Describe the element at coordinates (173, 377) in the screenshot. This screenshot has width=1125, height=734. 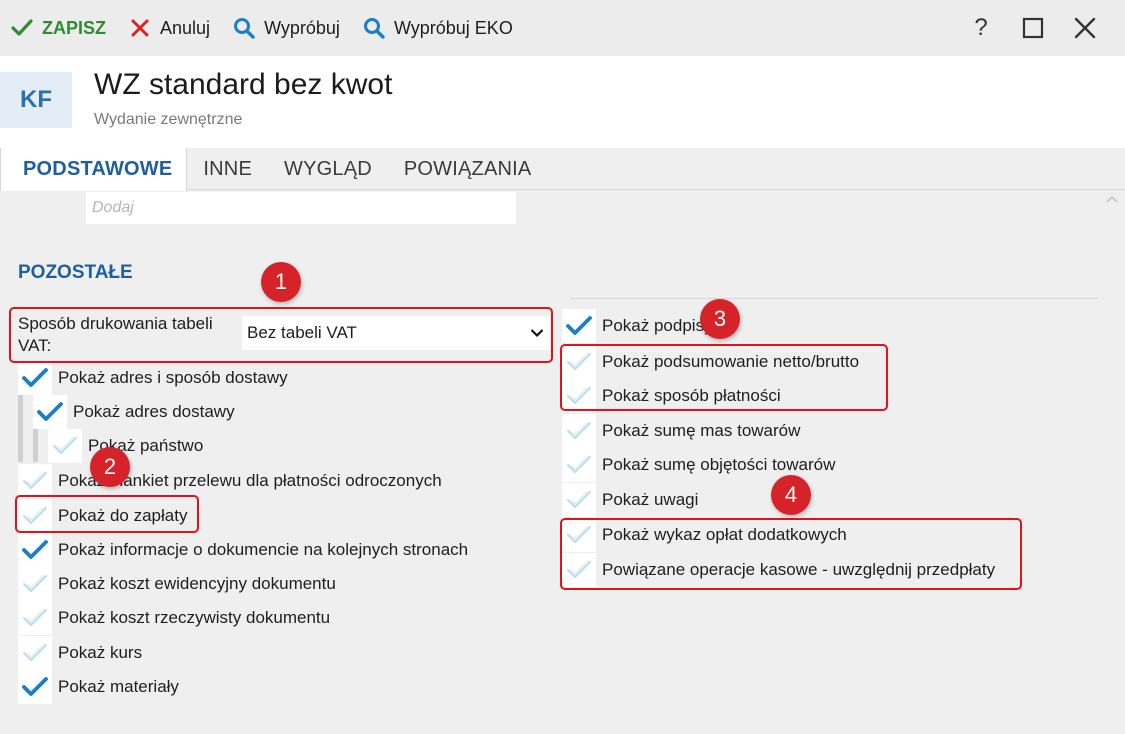
I see `option-label: Pokaż adres i sposób dostawy` at that location.